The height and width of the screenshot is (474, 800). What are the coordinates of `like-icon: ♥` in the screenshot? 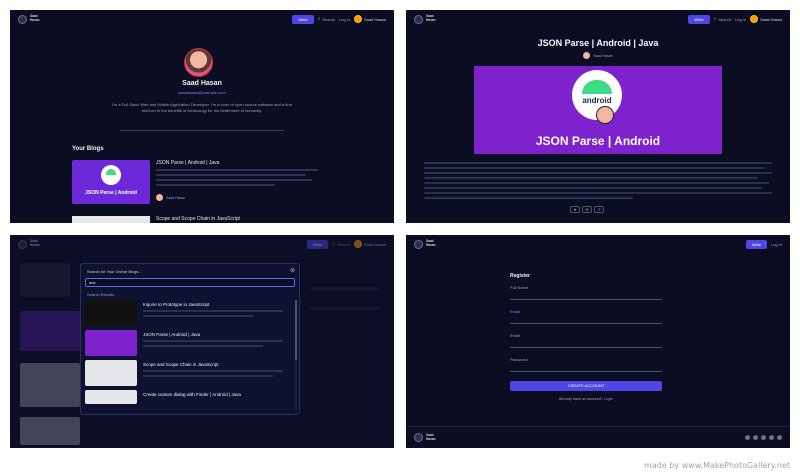 It's located at (575, 209).